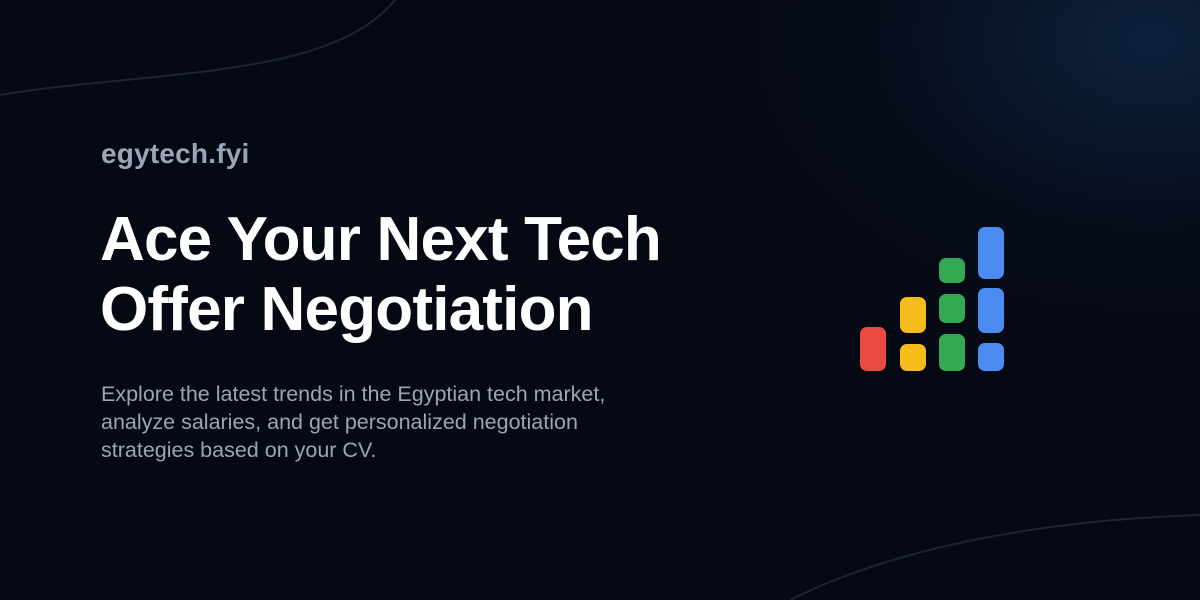 The width and height of the screenshot is (1200, 600). Describe the element at coordinates (991, 310) in the screenshot. I see `logo-bar-blue-middle` at that location.